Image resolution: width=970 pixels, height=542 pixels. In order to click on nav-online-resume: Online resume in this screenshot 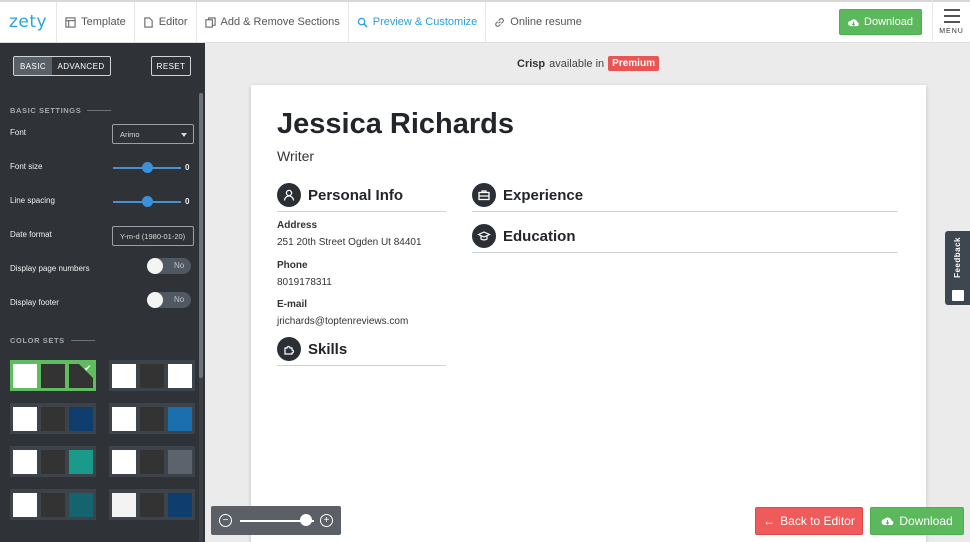, I will do `click(538, 22)`.